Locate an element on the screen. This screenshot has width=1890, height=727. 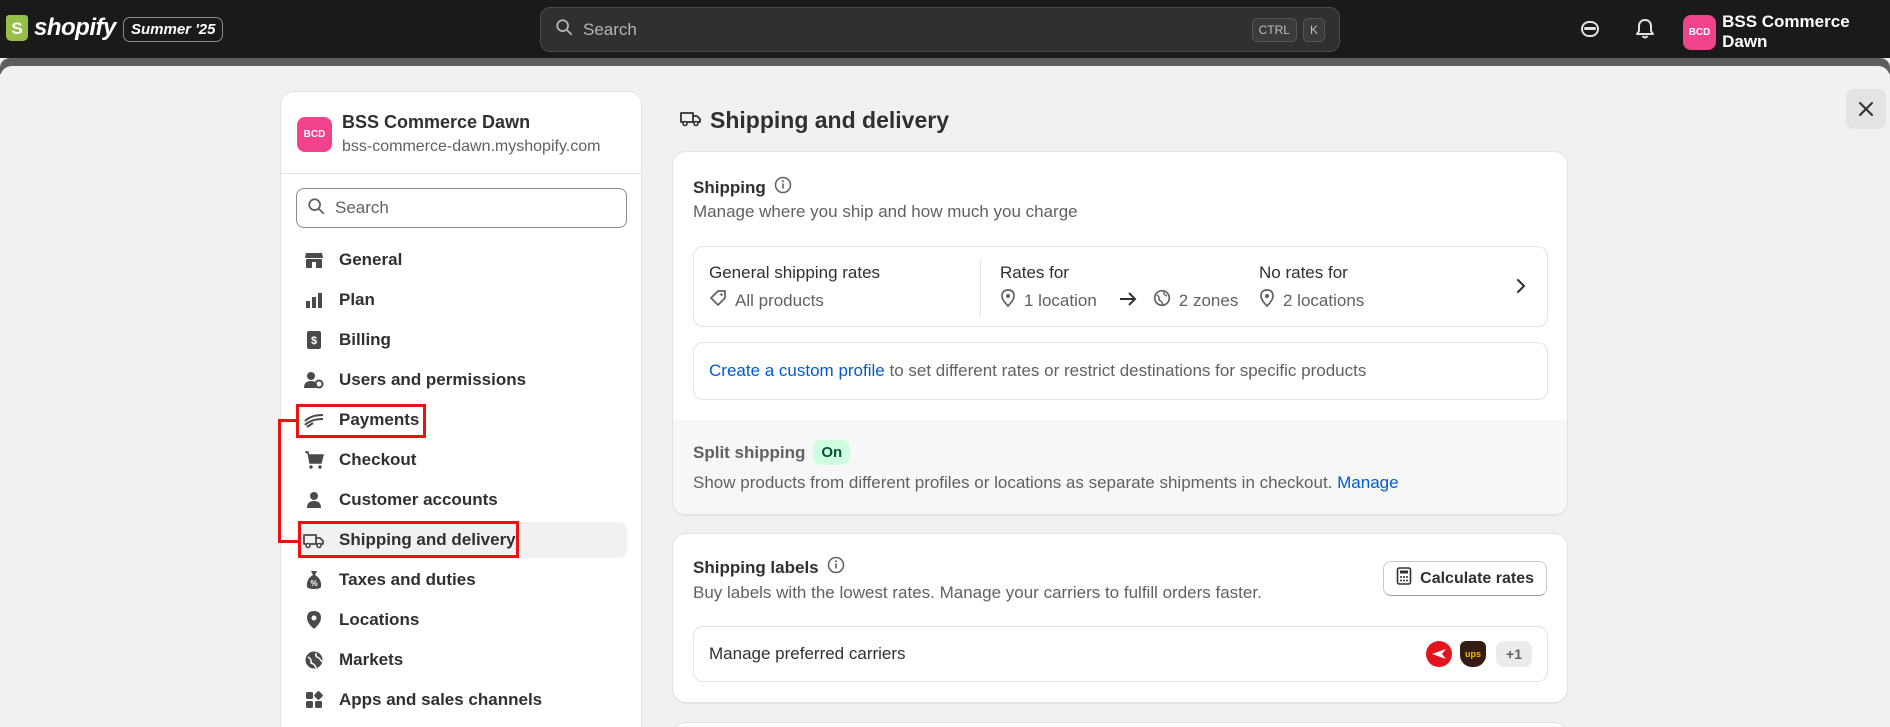
create-custom-profile-link: Create a custom profile is located at coordinates (797, 371).